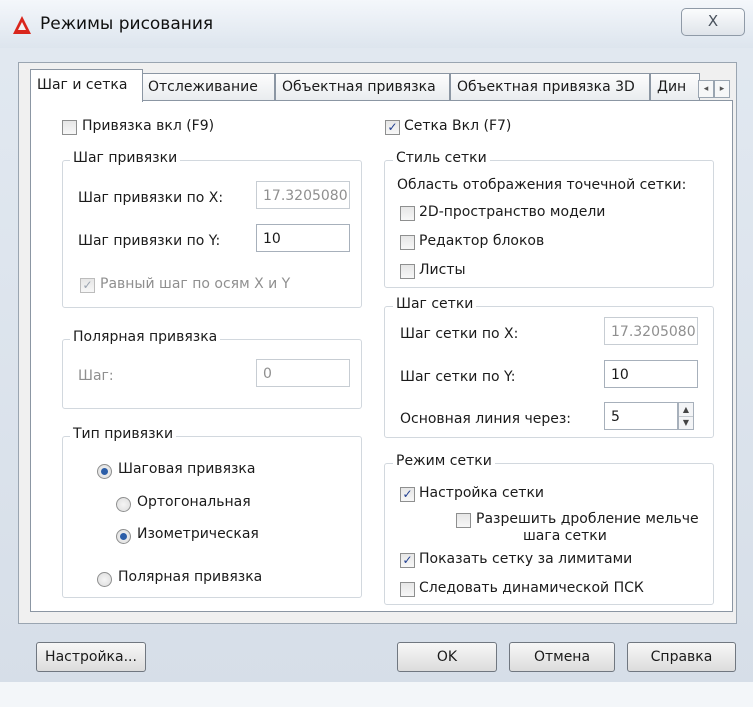  Describe the element at coordinates (151, 198) in the screenshot. I see `snap-x-label: Шаг привязки по X:` at that location.